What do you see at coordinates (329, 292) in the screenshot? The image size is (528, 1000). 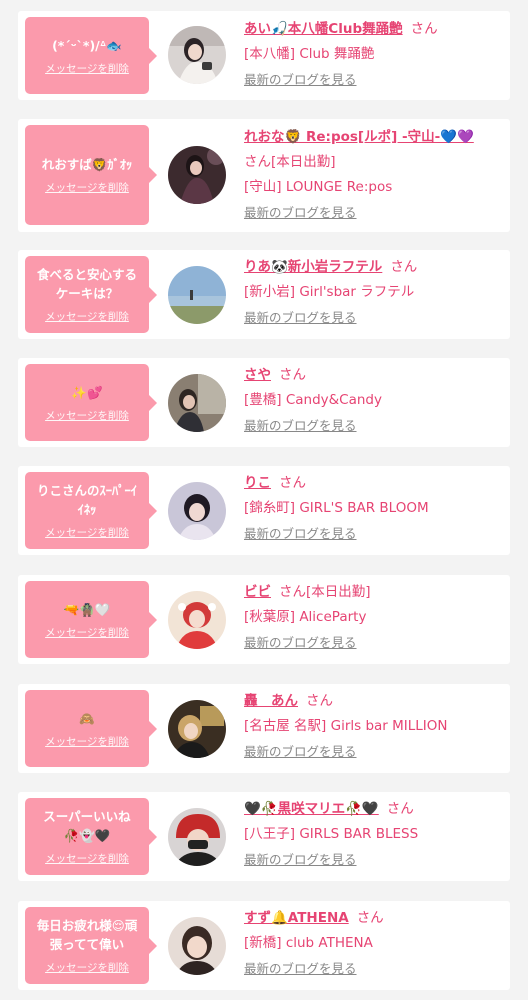 I see `shop-label: [新小岩] Girl'sbar ラフテル` at bounding box center [329, 292].